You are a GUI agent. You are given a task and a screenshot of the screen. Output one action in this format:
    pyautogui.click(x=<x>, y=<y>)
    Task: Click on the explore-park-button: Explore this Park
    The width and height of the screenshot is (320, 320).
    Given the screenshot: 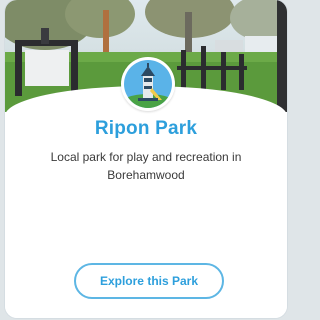 What is the action you would take?
    pyautogui.click(x=149, y=281)
    